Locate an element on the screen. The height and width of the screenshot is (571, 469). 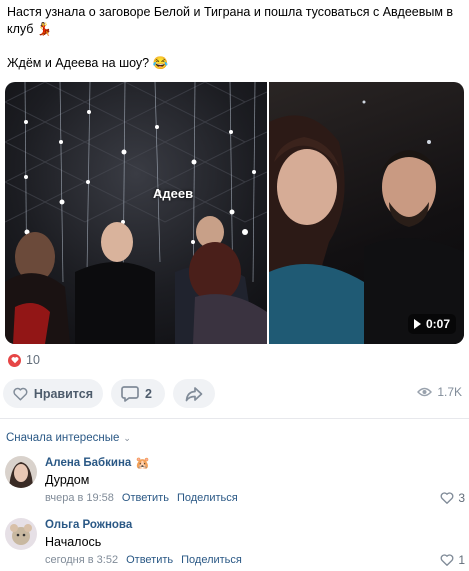
share-button is located at coordinates (194, 393).